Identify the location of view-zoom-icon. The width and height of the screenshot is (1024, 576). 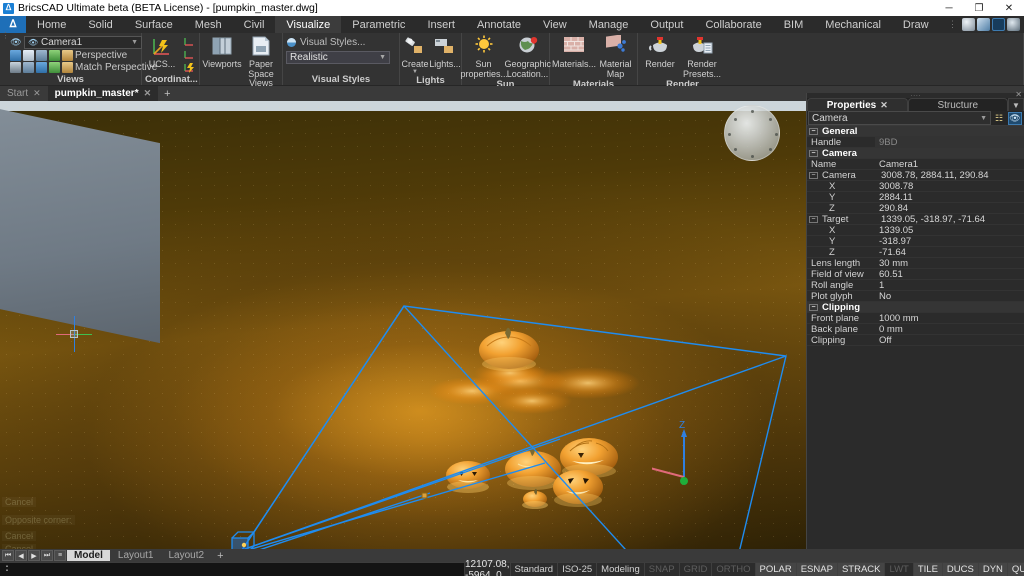
(41, 67).